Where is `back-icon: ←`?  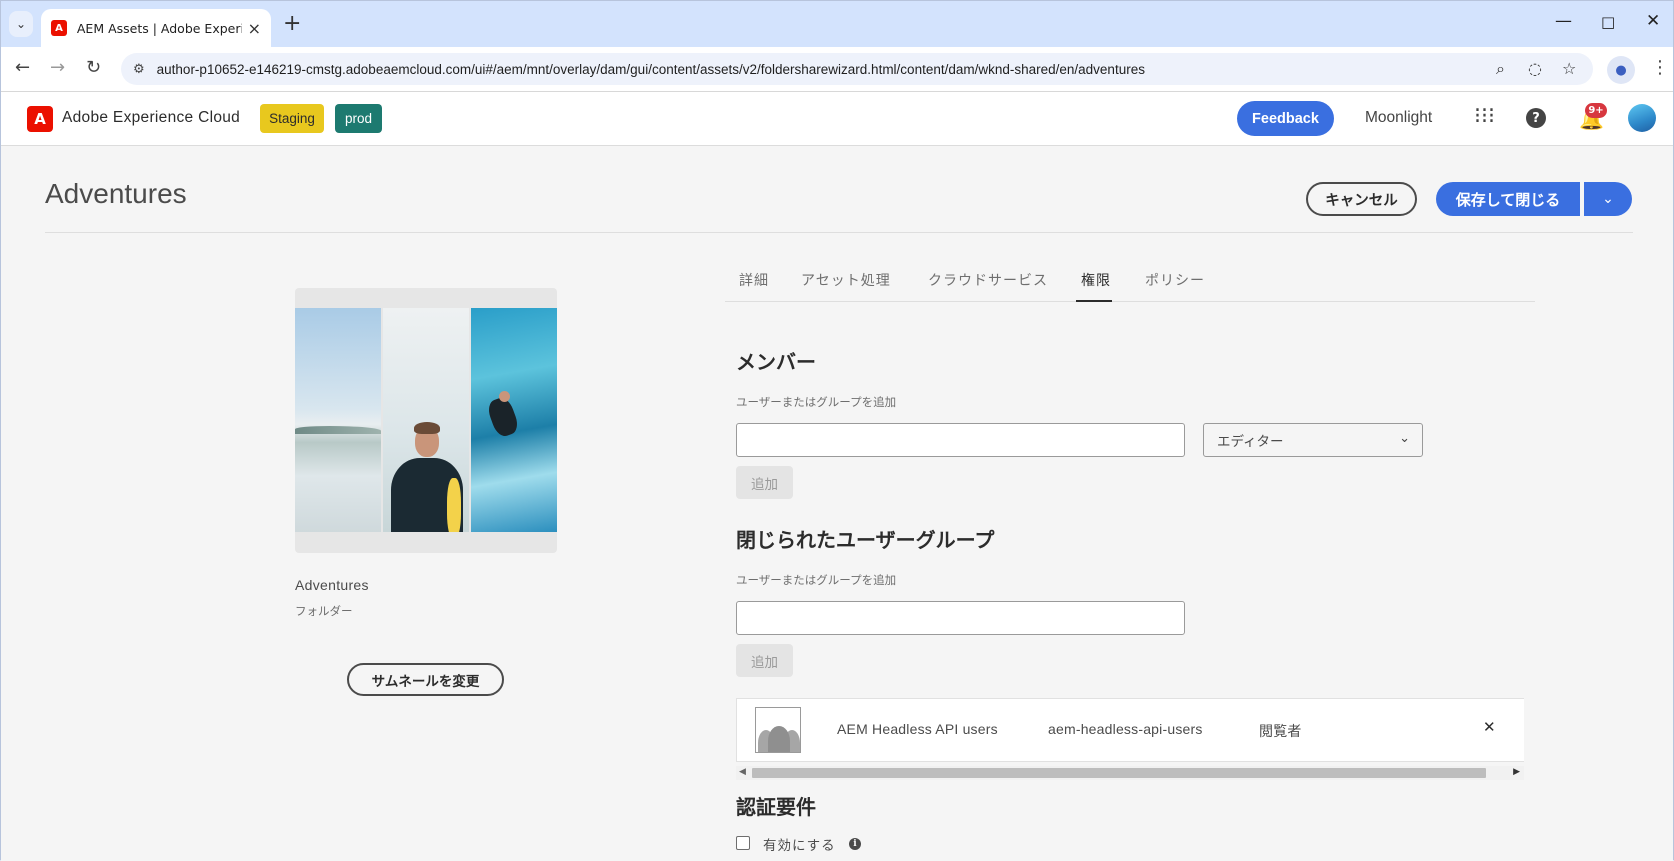 back-icon: ← is located at coordinates (22, 67).